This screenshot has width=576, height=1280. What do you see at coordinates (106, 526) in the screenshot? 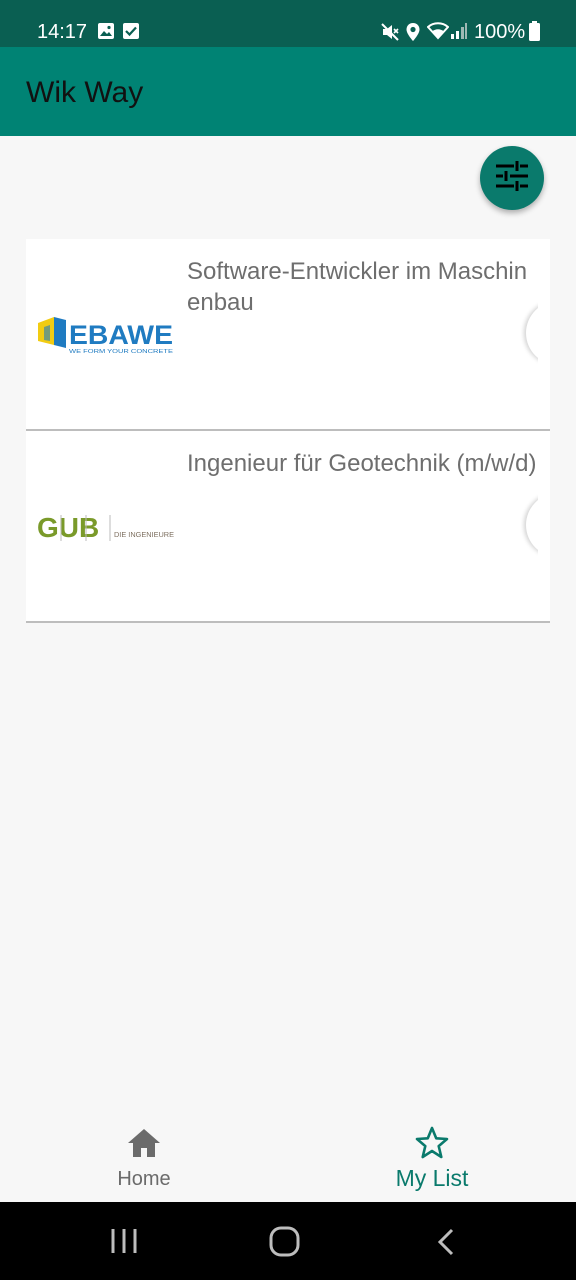
I see `company-logo-gub: GUB DIE INGENIEURE` at bounding box center [106, 526].